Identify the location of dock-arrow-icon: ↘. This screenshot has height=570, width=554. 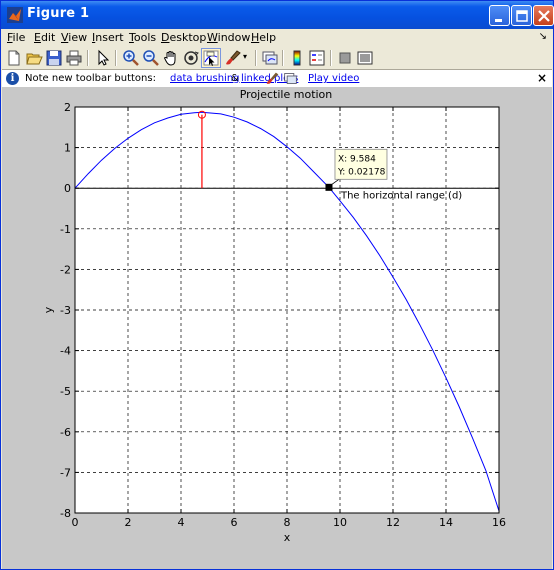
(543, 36).